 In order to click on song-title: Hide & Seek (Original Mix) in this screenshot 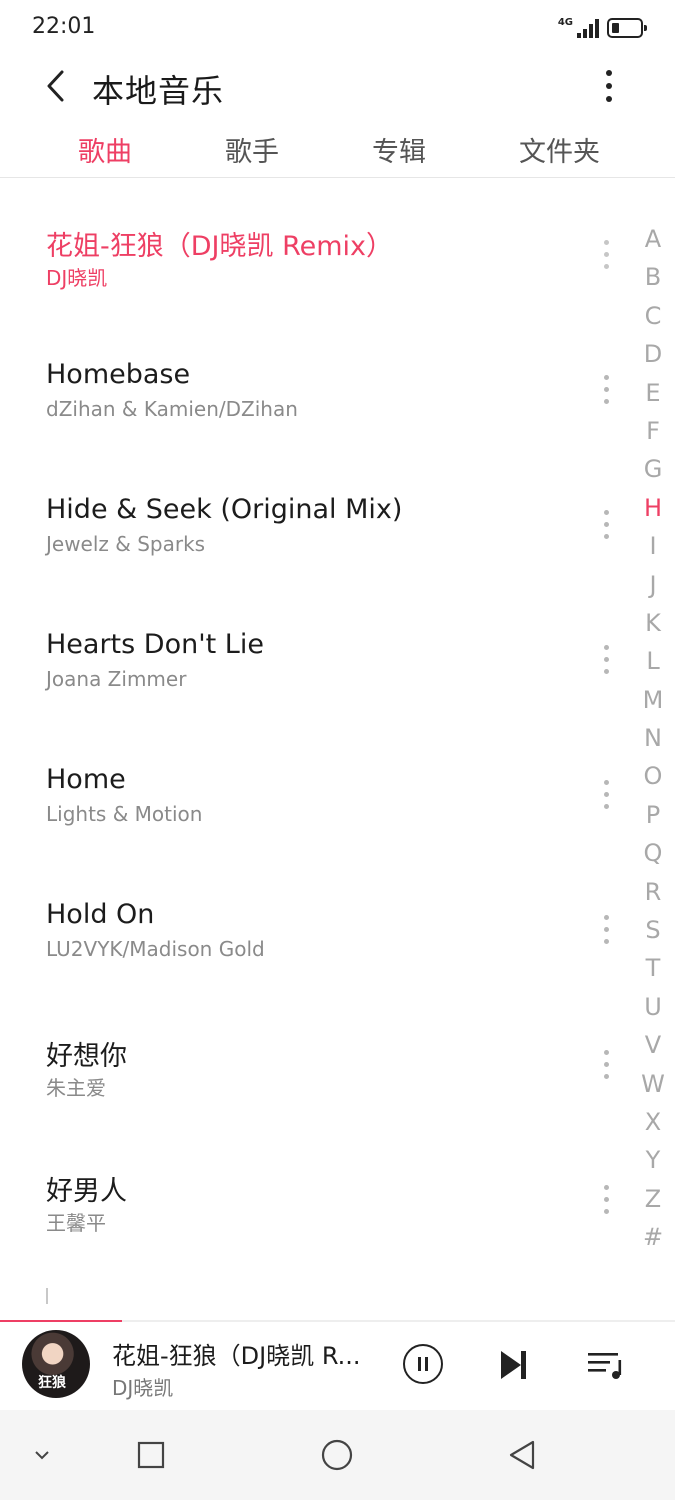, I will do `click(224, 509)`.